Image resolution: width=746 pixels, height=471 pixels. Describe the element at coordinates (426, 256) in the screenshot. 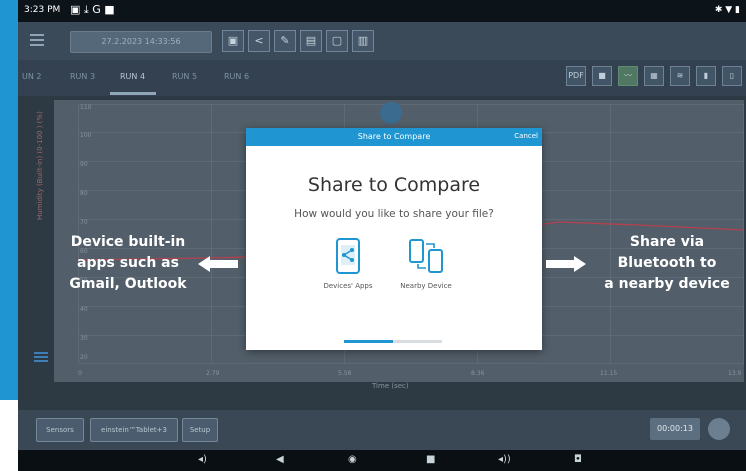

I see `nearby-devices-icon` at that location.